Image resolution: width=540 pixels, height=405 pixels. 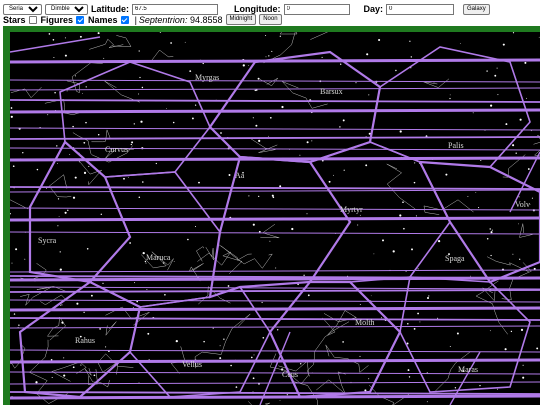 What do you see at coordinates (124, 19) in the screenshot?
I see `names-checkbox` at bounding box center [124, 19].